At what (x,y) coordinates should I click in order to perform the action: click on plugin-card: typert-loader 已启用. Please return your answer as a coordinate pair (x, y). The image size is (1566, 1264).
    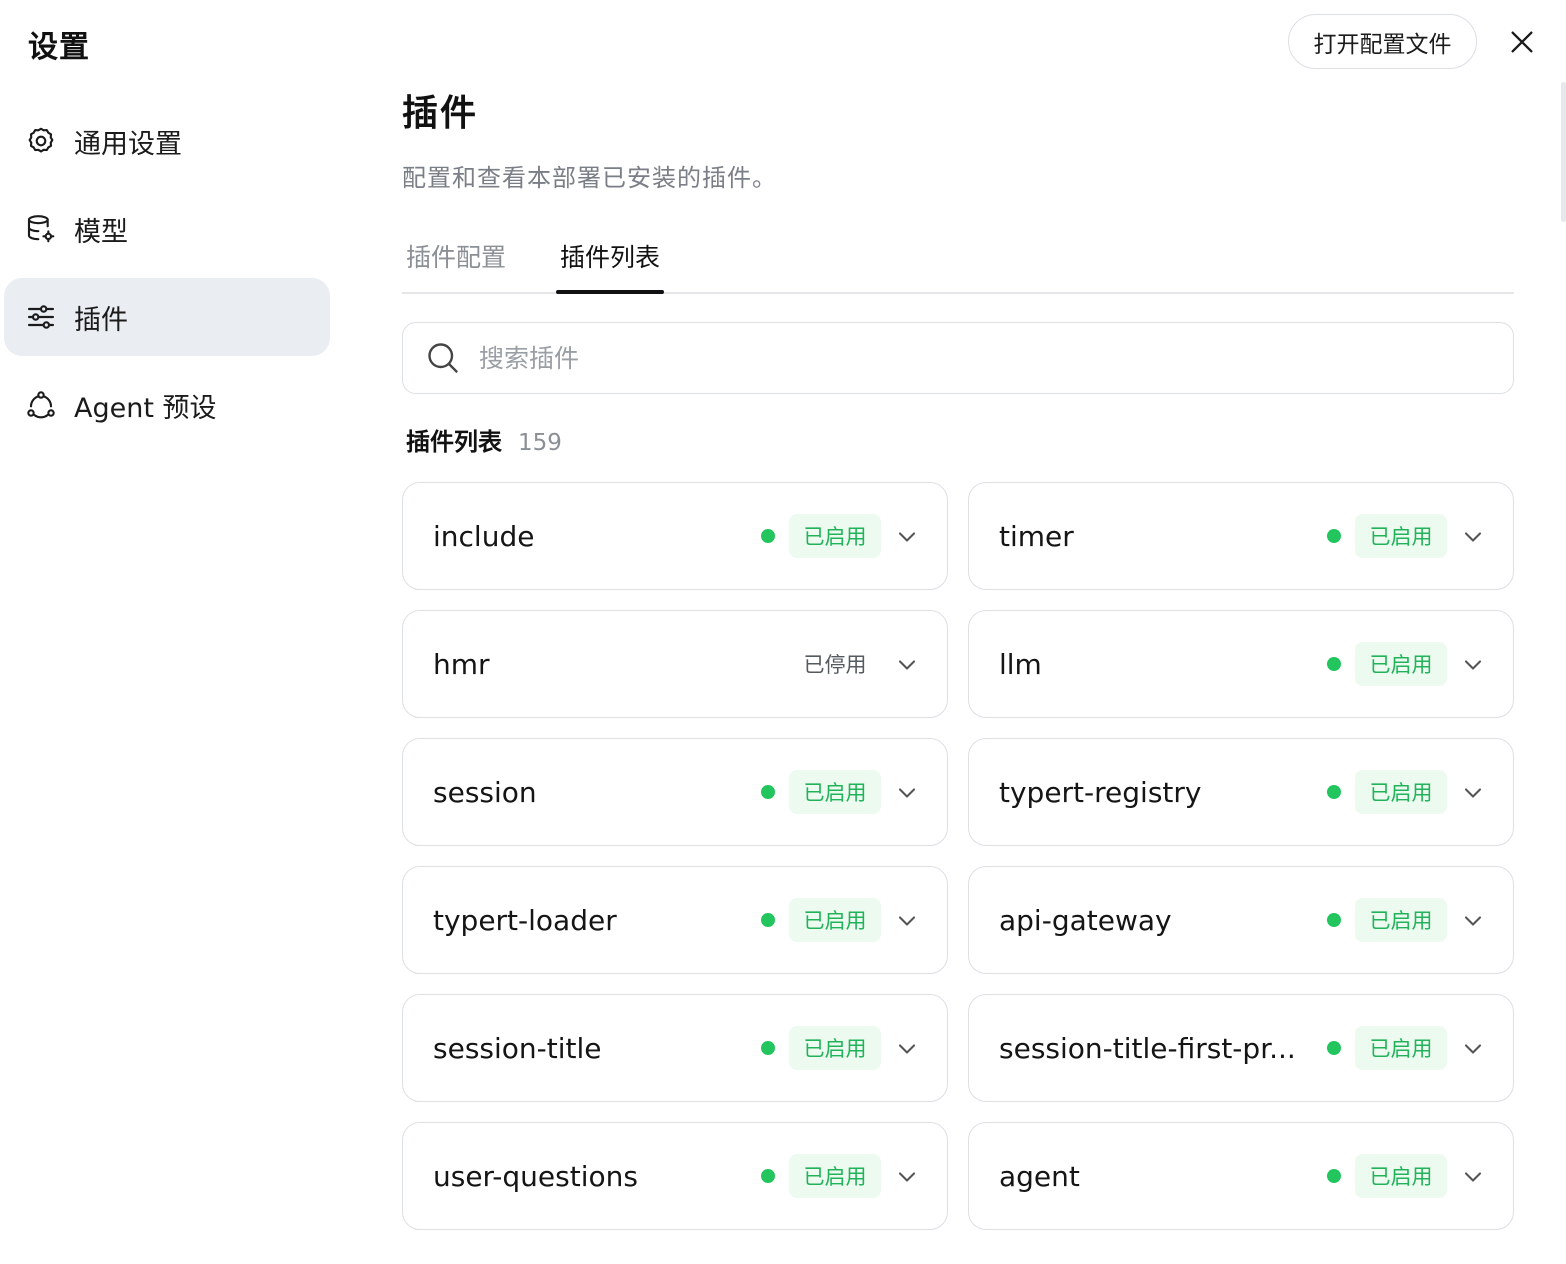
    Looking at the image, I should click on (675, 920).